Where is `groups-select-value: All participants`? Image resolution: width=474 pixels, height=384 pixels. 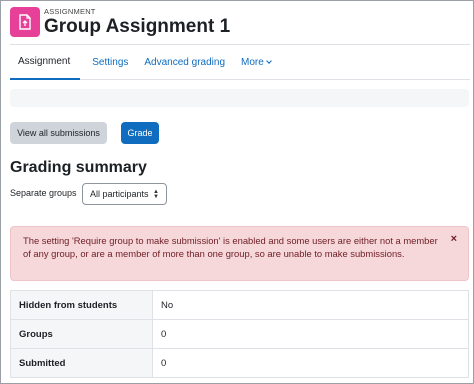 groups-select-value: All participants is located at coordinates (119, 194).